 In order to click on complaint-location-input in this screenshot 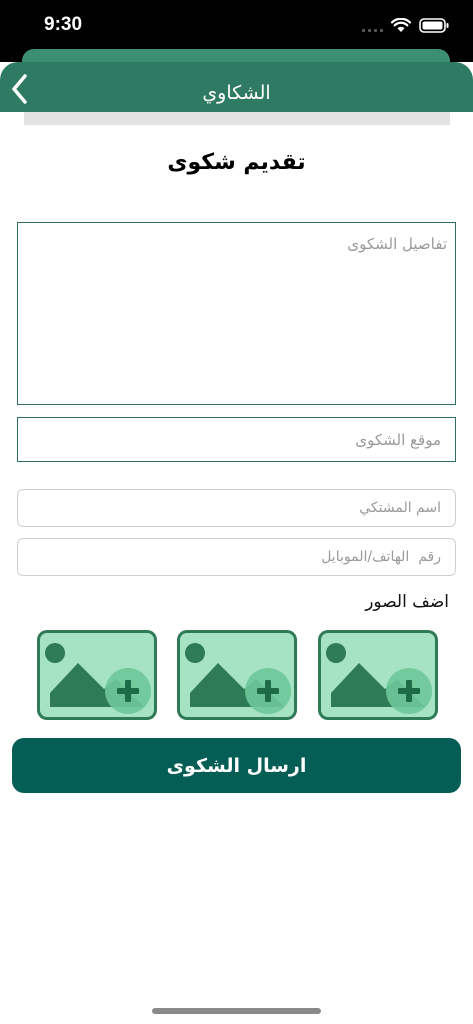, I will do `click(236, 439)`.